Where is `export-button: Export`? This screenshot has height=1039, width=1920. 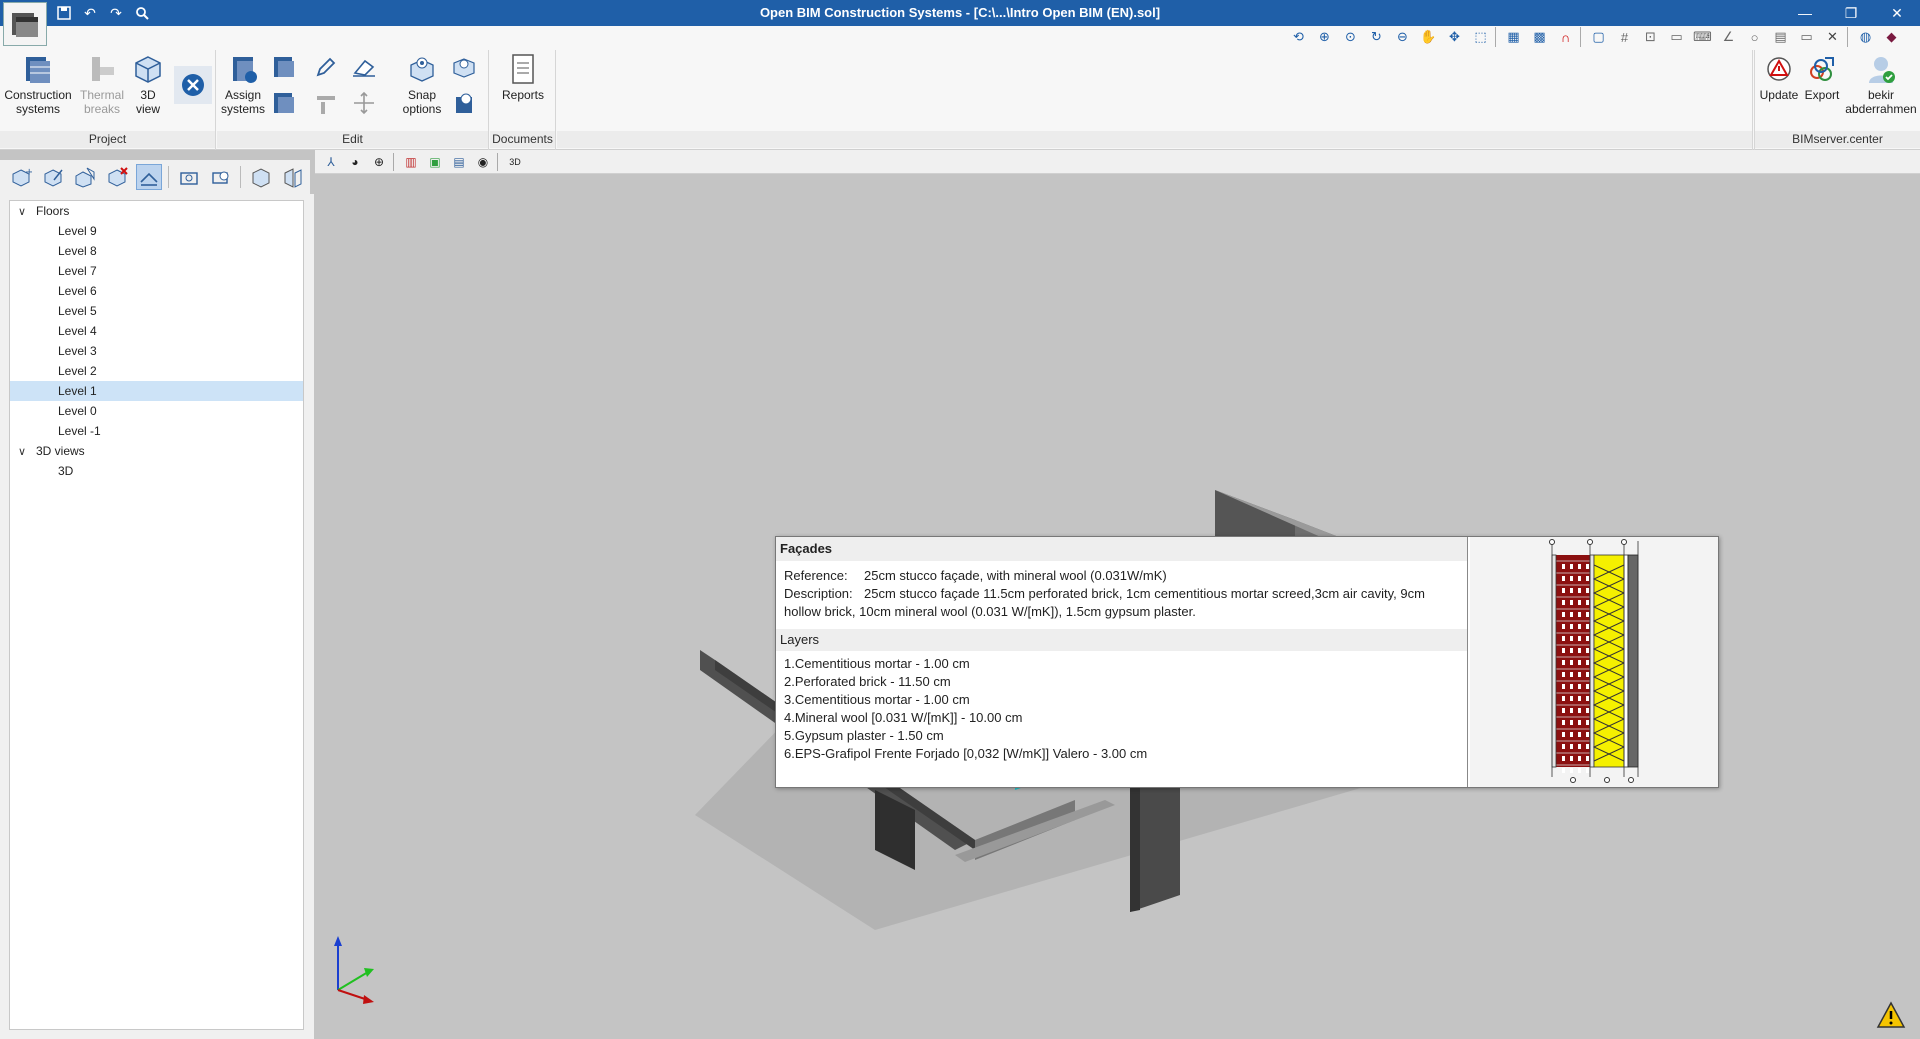
export-button: Export is located at coordinates (1822, 77).